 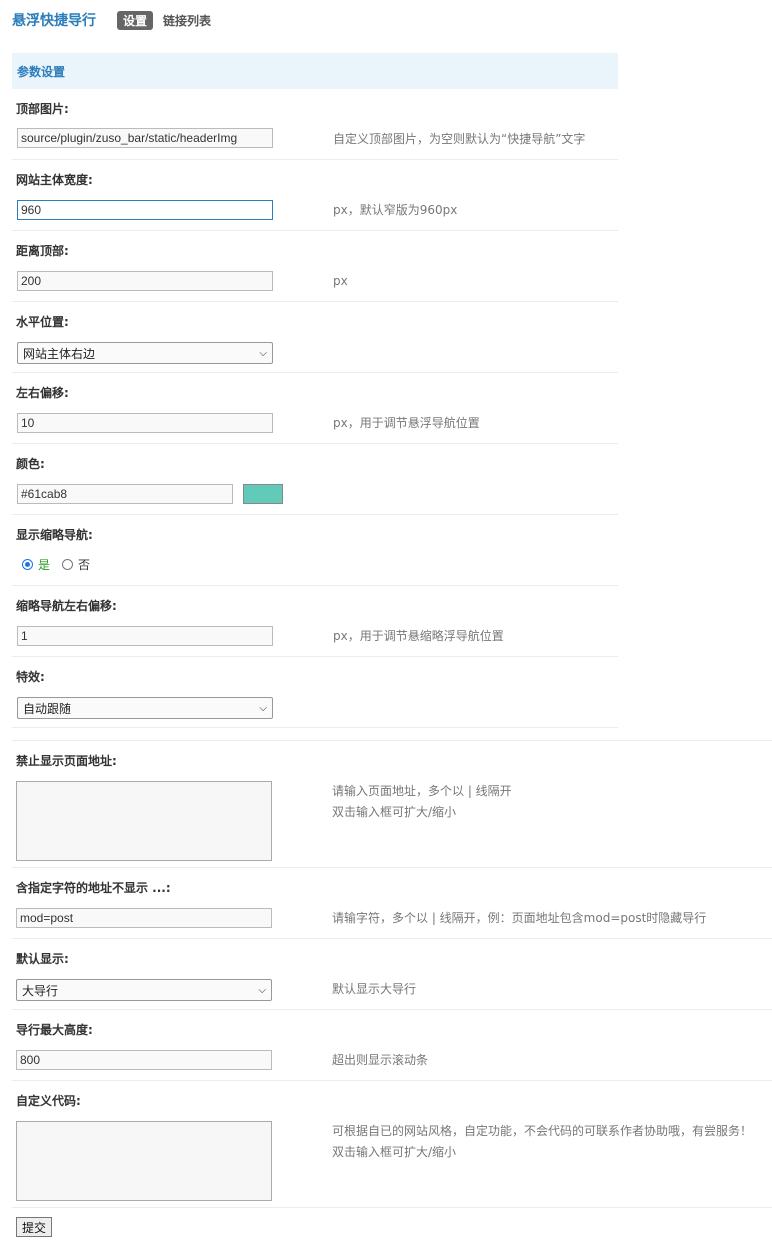 What do you see at coordinates (145, 423) in the screenshot?
I see `lr-offset-input` at bounding box center [145, 423].